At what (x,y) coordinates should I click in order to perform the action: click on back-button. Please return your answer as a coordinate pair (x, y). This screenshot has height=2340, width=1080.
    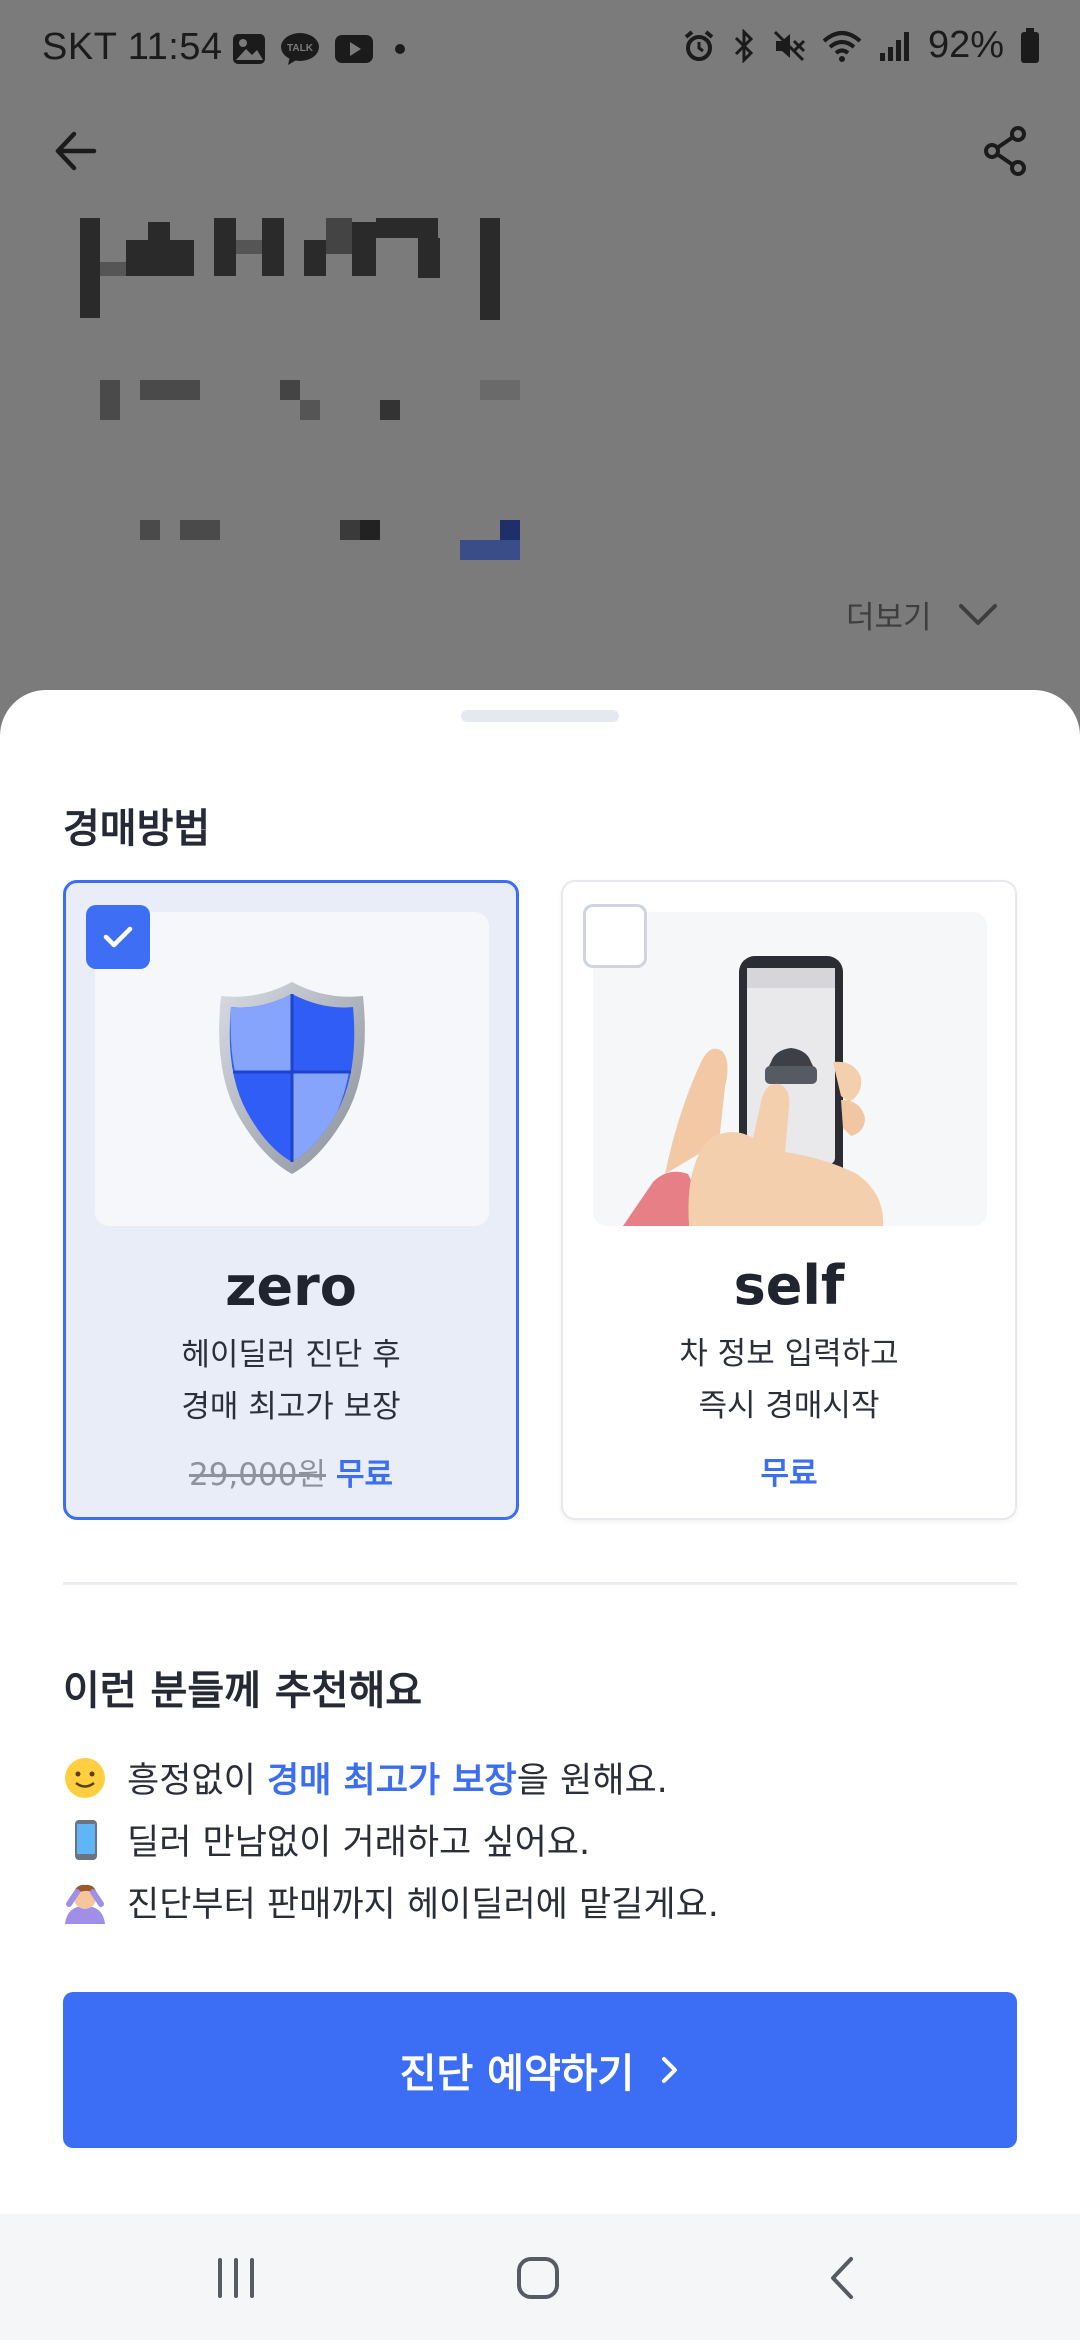
    Looking at the image, I should click on (77, 151).